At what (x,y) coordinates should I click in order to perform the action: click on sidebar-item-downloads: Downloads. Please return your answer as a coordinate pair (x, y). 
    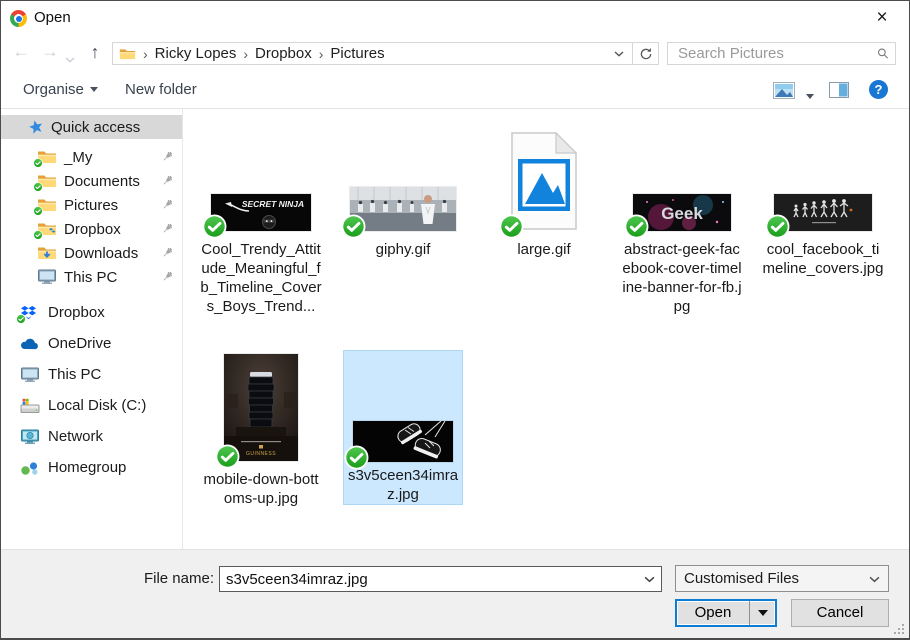
    Looking at the image, I should click on (91, 253).